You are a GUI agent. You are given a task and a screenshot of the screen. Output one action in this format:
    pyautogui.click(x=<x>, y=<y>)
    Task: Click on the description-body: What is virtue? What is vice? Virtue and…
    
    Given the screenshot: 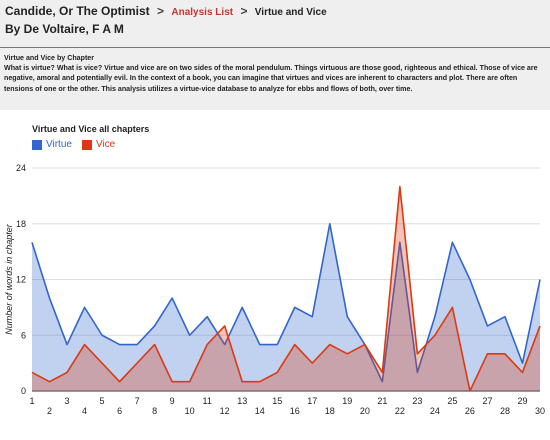 What is the action you would take?
    pyautogui.click(x=271, y=78)
    